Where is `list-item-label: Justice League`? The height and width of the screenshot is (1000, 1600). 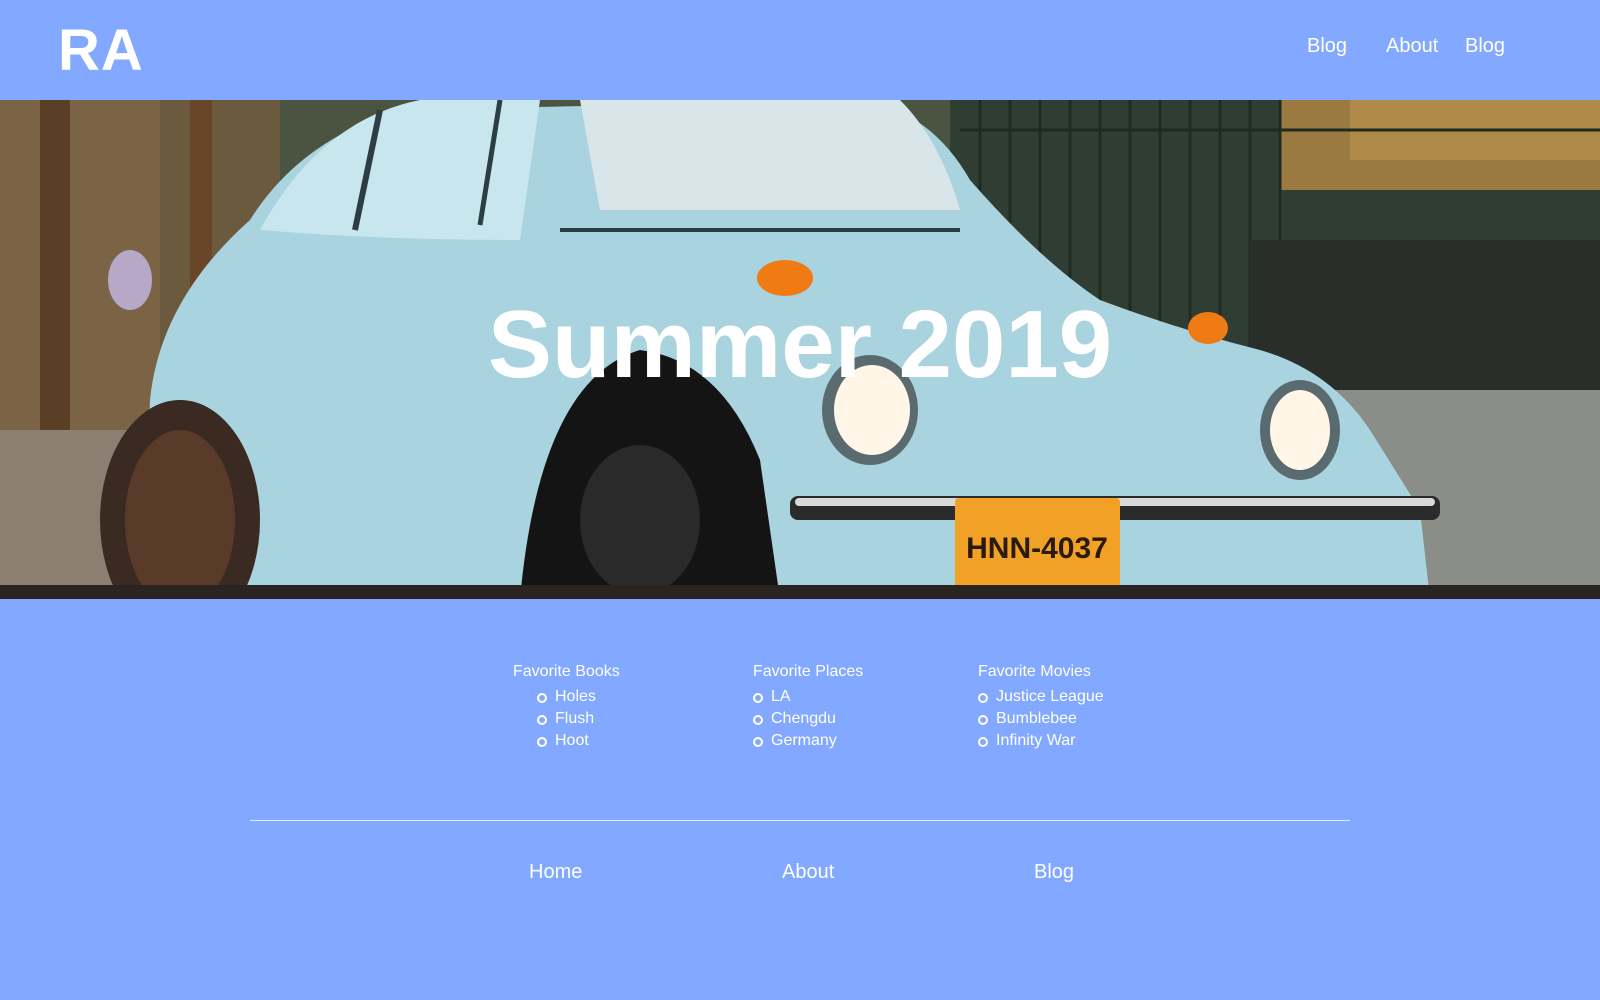
list-item-label: Justice League is located at coordinates (1050, 696).